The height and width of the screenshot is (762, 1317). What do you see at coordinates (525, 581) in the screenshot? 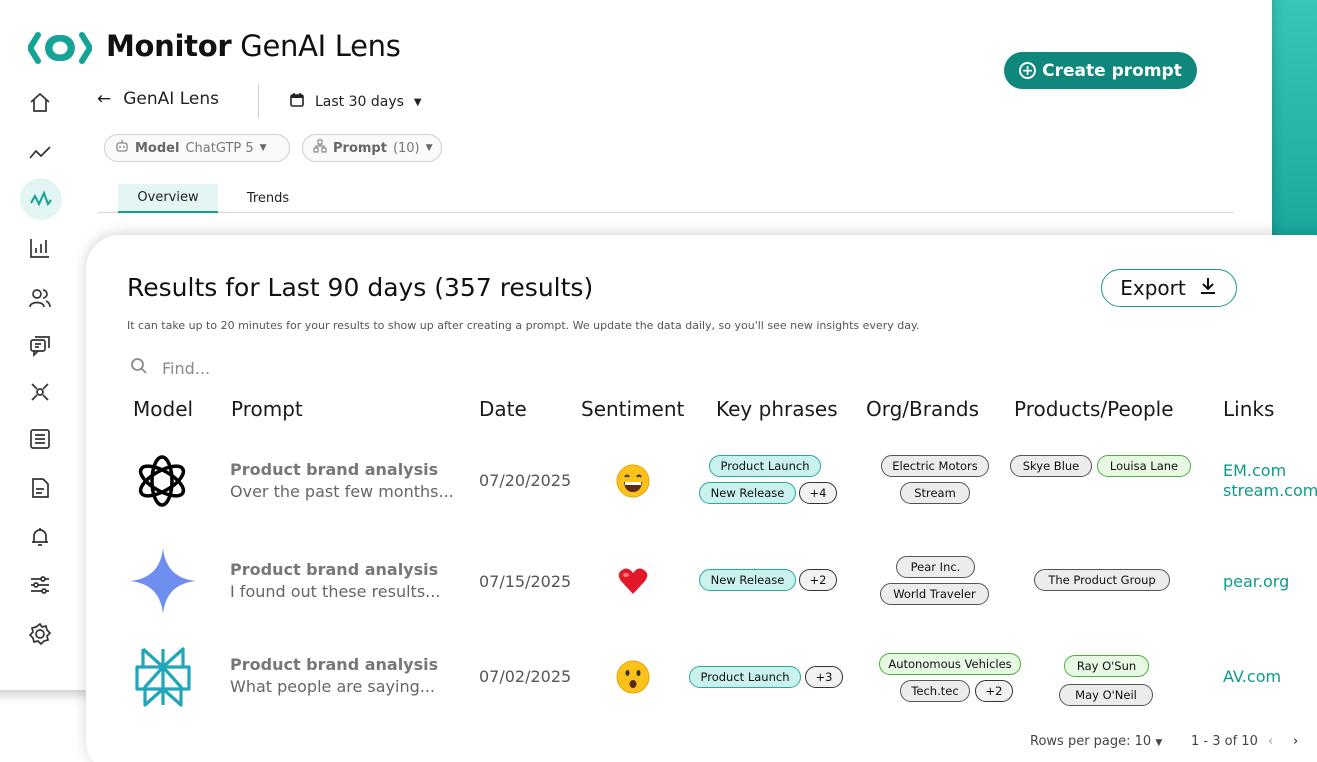
I see `row-date: 07/15/2025` at bounding box center [525, 581].